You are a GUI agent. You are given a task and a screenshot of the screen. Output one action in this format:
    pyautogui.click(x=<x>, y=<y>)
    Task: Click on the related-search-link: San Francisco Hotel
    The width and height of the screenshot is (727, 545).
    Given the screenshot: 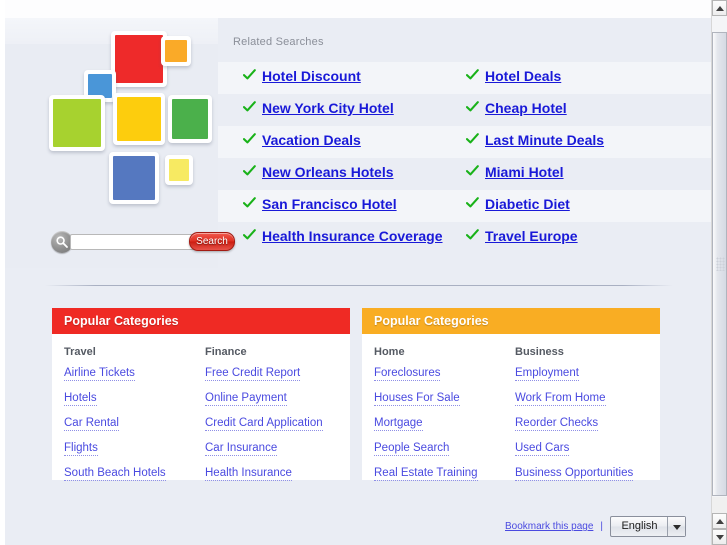 What is the action you would take?
    pyautogui.click(x=329, y=204)
    